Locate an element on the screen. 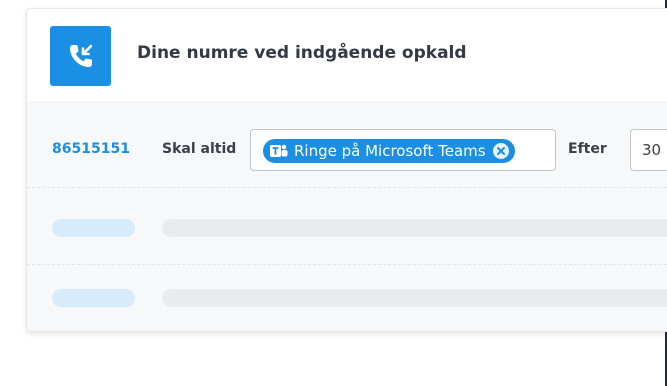  delay-input: 30 is located at coordinates (648, 150).